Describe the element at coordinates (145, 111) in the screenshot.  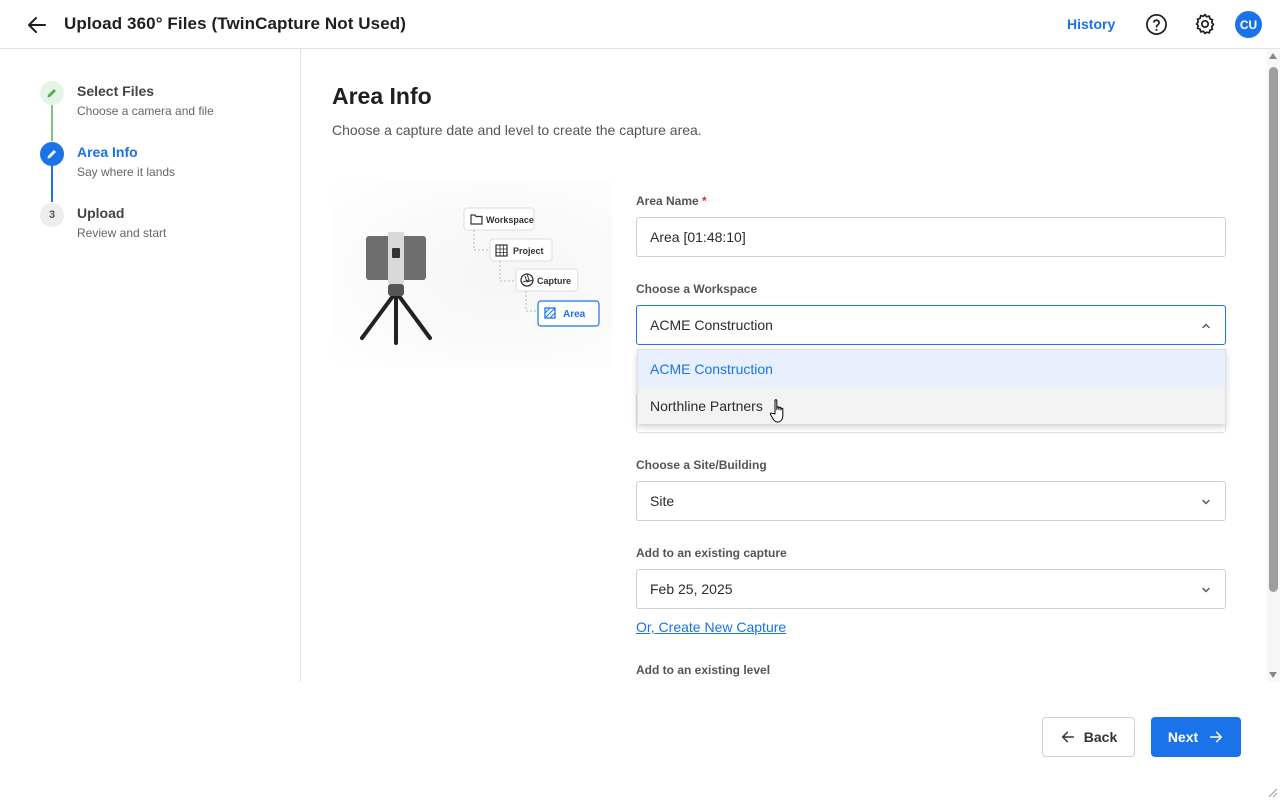
I see `step-subtitle: Choose a camera and file` at that location.